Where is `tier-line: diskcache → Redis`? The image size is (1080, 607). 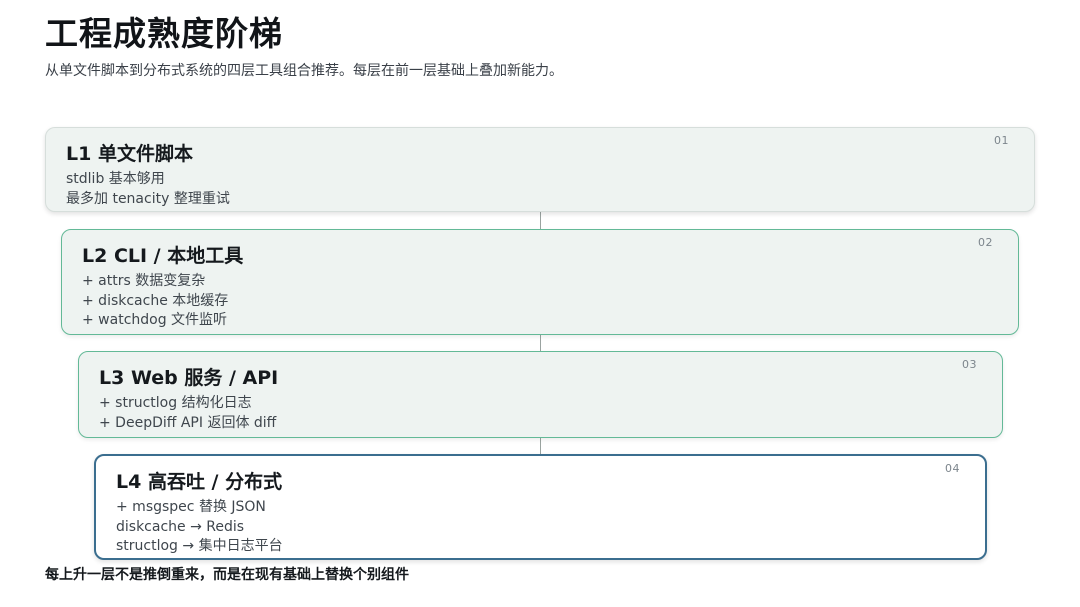
tier-line: diskcache → Redis is located at coordinates (180, 526).